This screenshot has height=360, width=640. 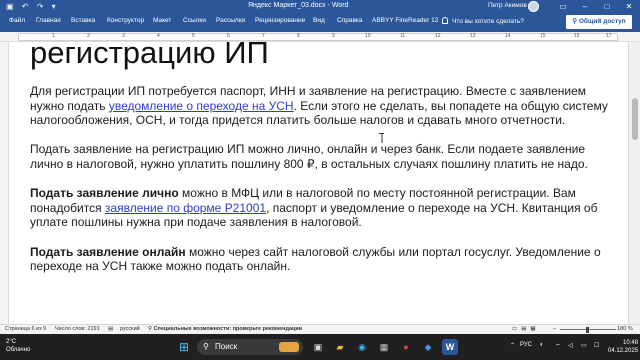 I want to click on tab-mailings: Рассылки, so click(x=230, y=20).